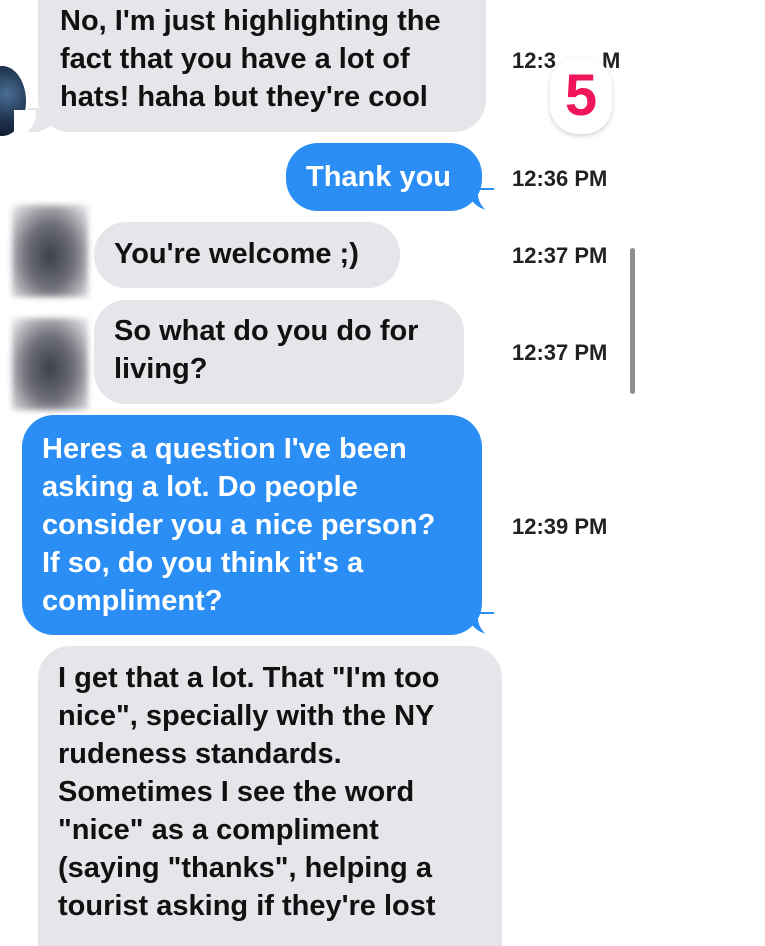 The height and width of the screenshot is (946, 765). Describe the element at coordinates (560, 526) in the screenshot. I see `message-timestamp: 12:39 PM` at that location.